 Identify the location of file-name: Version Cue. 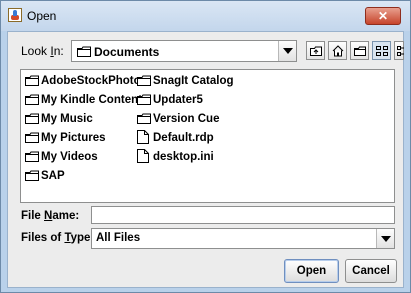
(186, 119).